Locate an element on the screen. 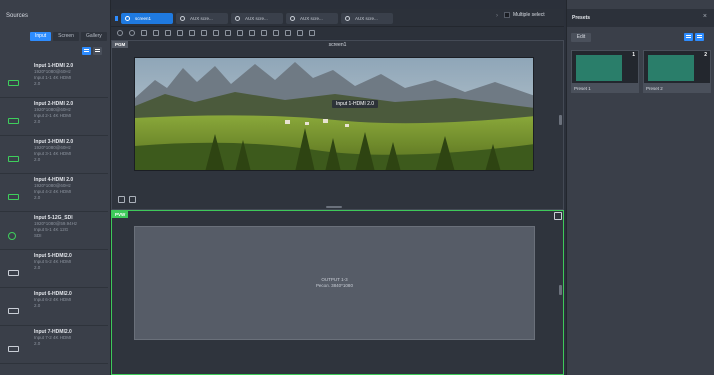  tab-label: screen1 is located at coordinates (143, 18).